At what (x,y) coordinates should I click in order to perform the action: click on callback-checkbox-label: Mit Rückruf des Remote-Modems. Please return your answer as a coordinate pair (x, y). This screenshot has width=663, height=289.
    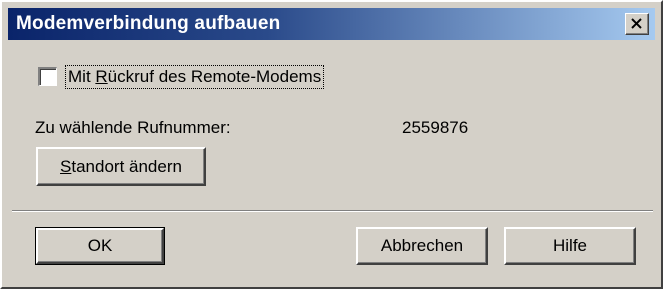
    Looking at the image, I should click on (195, 77).